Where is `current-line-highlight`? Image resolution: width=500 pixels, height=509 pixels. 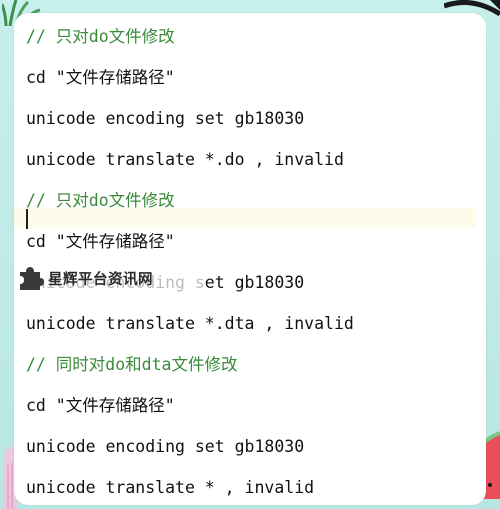
current-line-highlight is located at coordinates (245, 218).